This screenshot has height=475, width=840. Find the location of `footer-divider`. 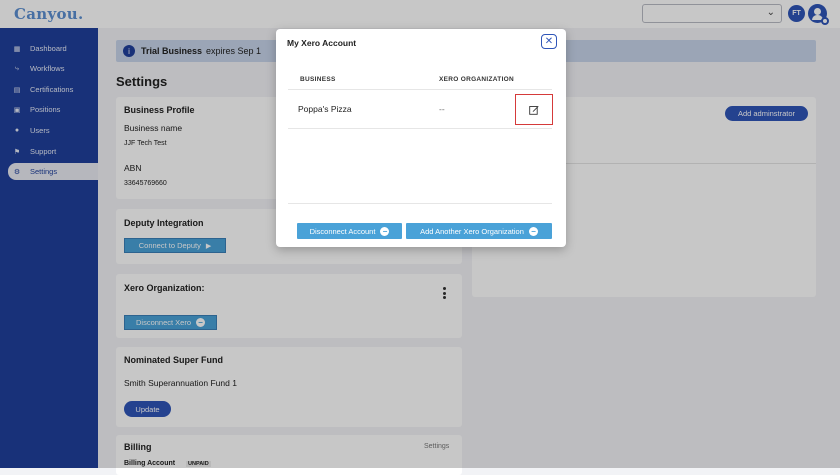

footer-divider is located at coordinates (420, 203).